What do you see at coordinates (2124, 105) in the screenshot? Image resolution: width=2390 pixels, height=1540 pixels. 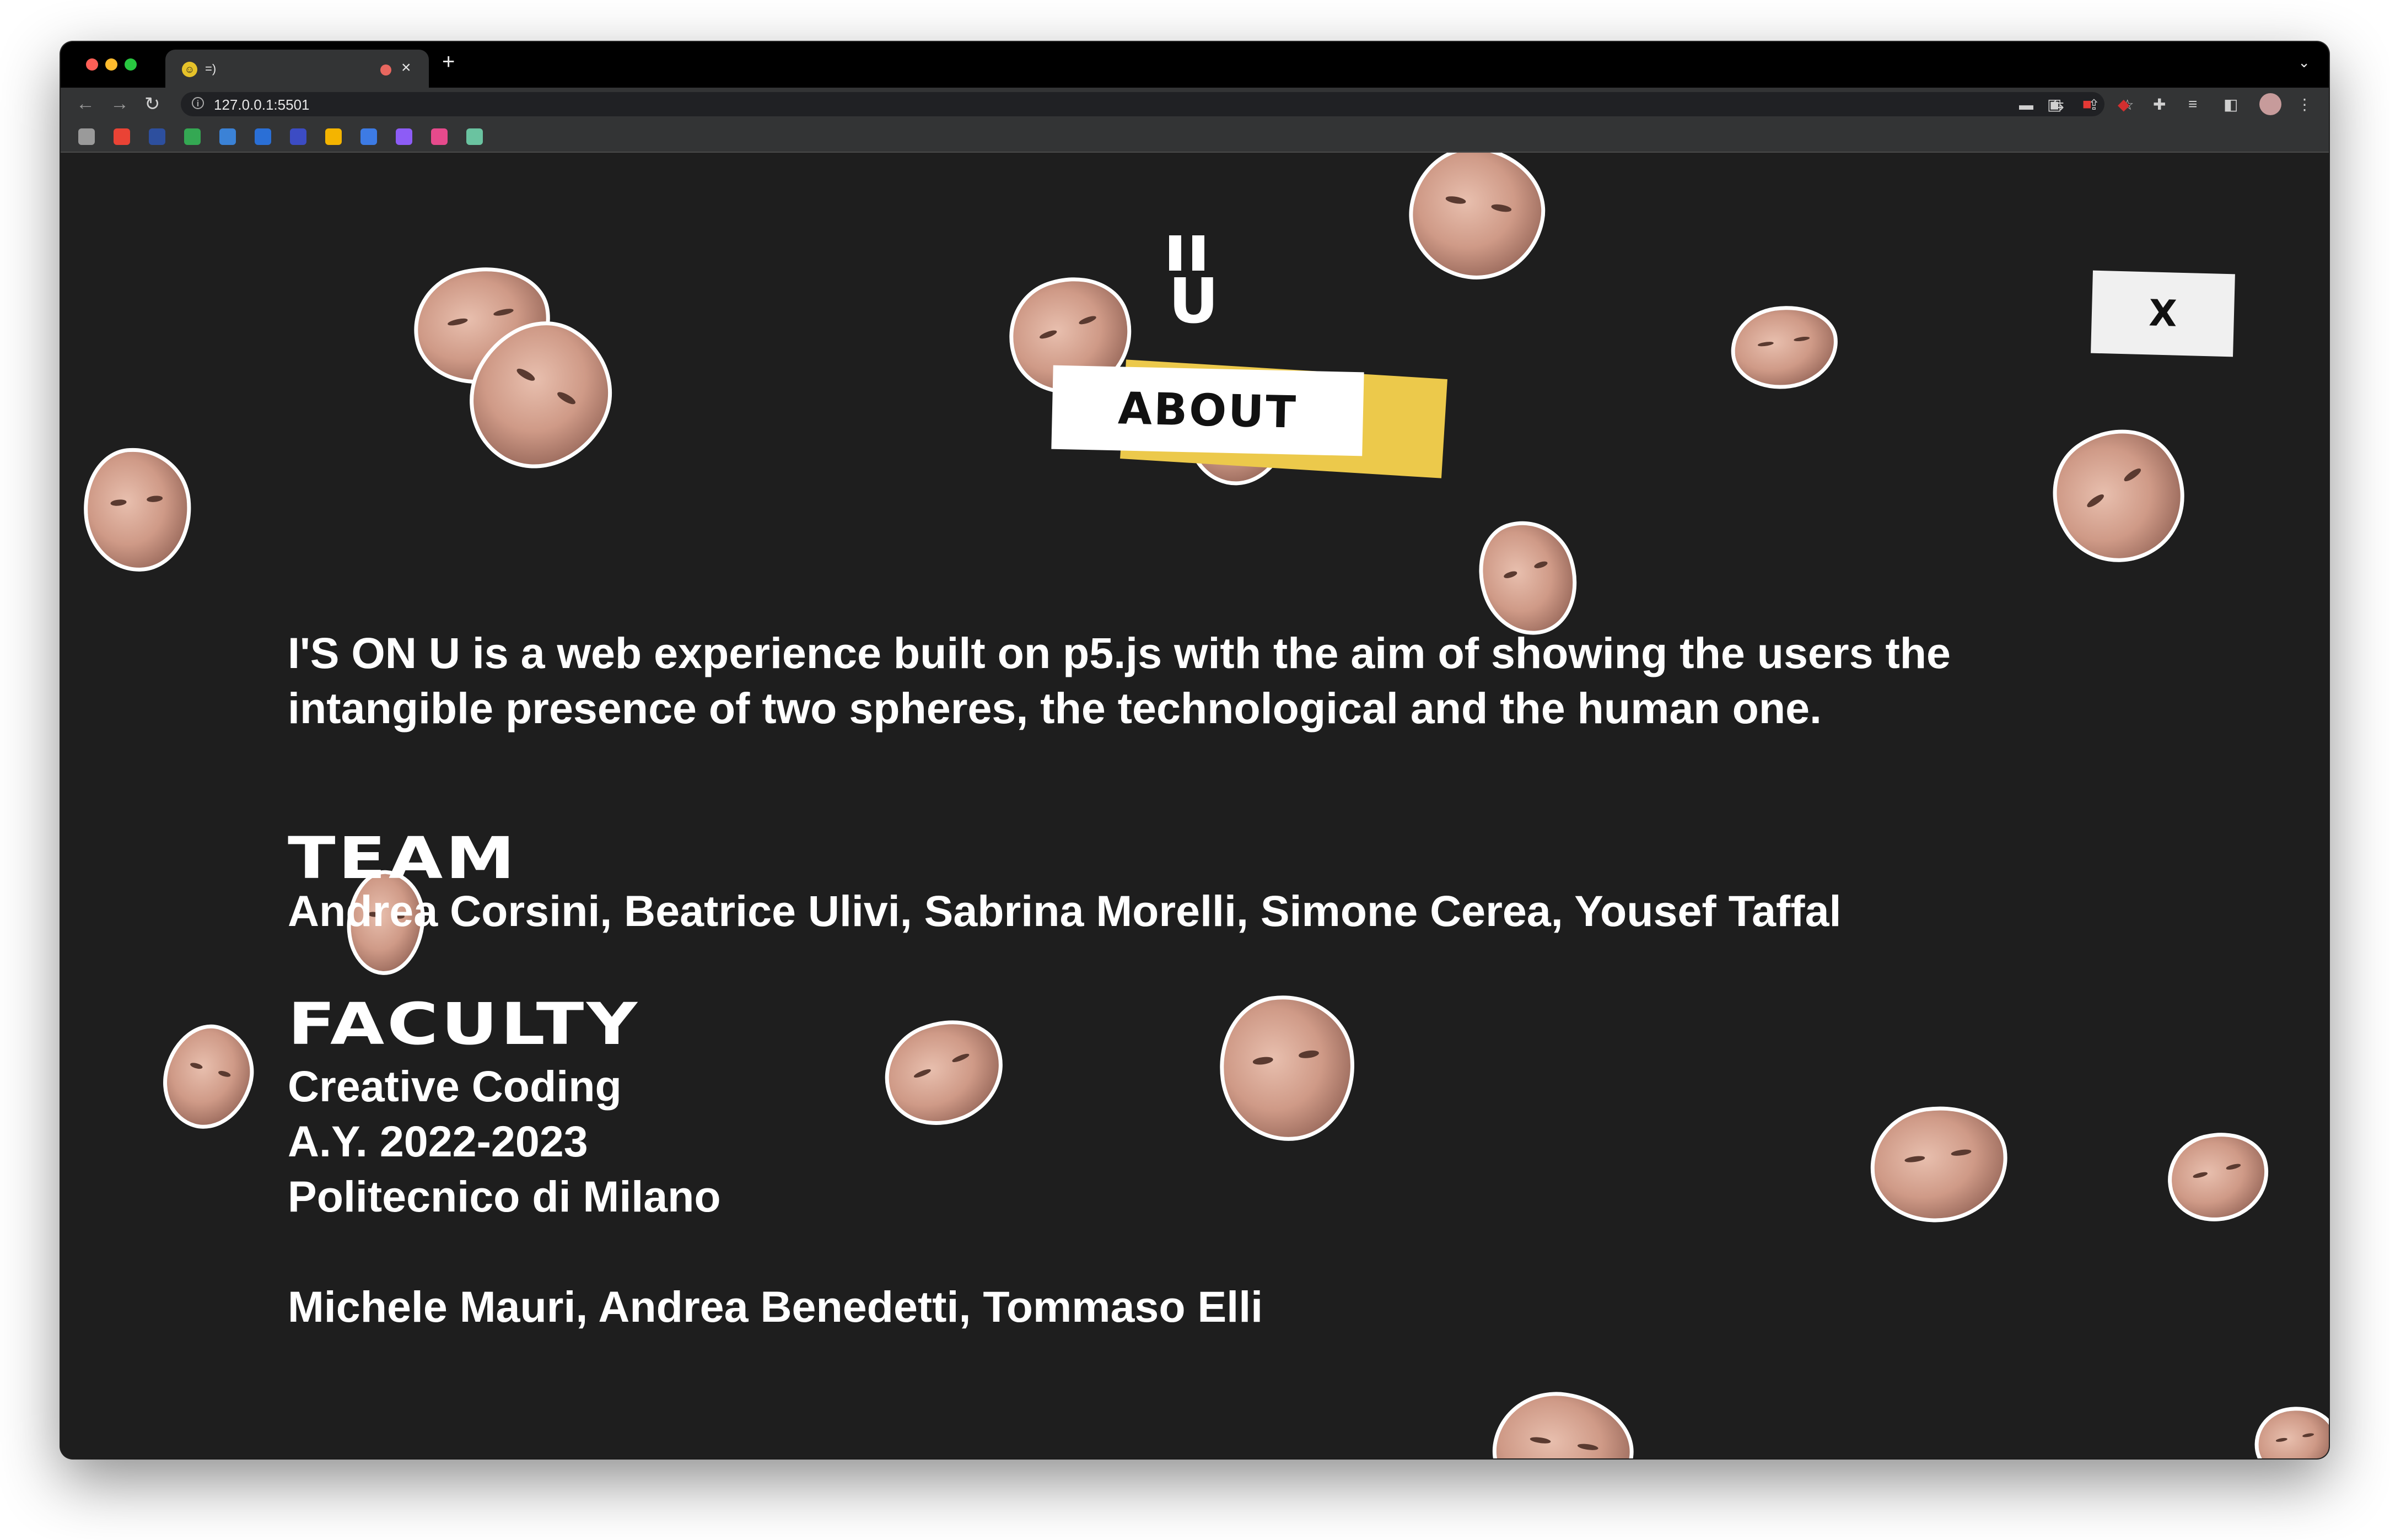 I see `pdf-extension-icon: ◆` at bounding box center [2124, 105].